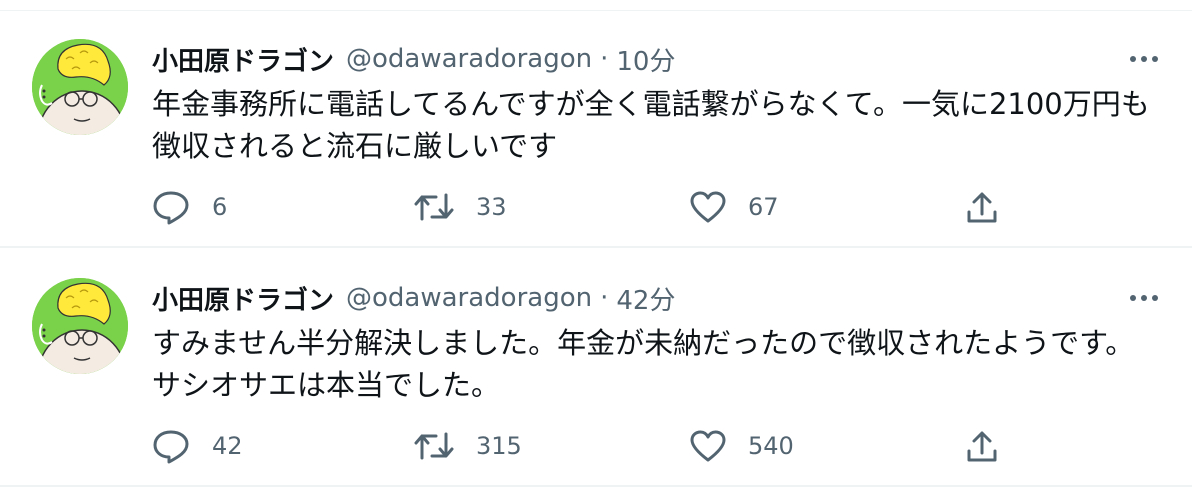 The image size is (1192, 488). What do you see at coordinates (227, 446) in the screenshot?
I see `reply-count: 42` at bounding box center [227, 446].